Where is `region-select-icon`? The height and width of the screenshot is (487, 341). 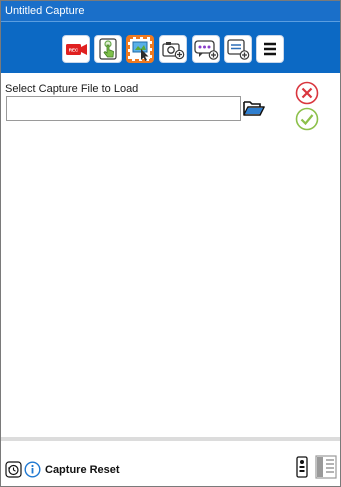
region-select-icon is located at coordinates (140, 49).